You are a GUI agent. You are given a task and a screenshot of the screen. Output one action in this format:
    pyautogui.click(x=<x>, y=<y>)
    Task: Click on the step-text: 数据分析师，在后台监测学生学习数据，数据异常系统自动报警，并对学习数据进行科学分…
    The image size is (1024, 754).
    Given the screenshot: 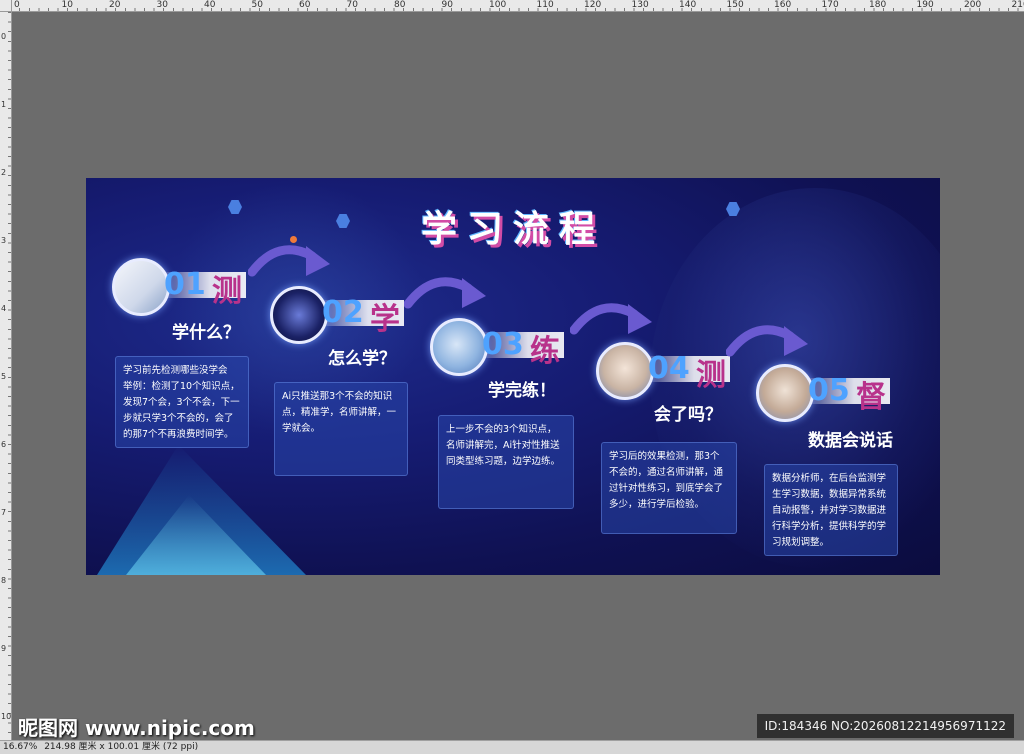 What is the action you would take?
    pyautogui.click(x=829, y=510)
    